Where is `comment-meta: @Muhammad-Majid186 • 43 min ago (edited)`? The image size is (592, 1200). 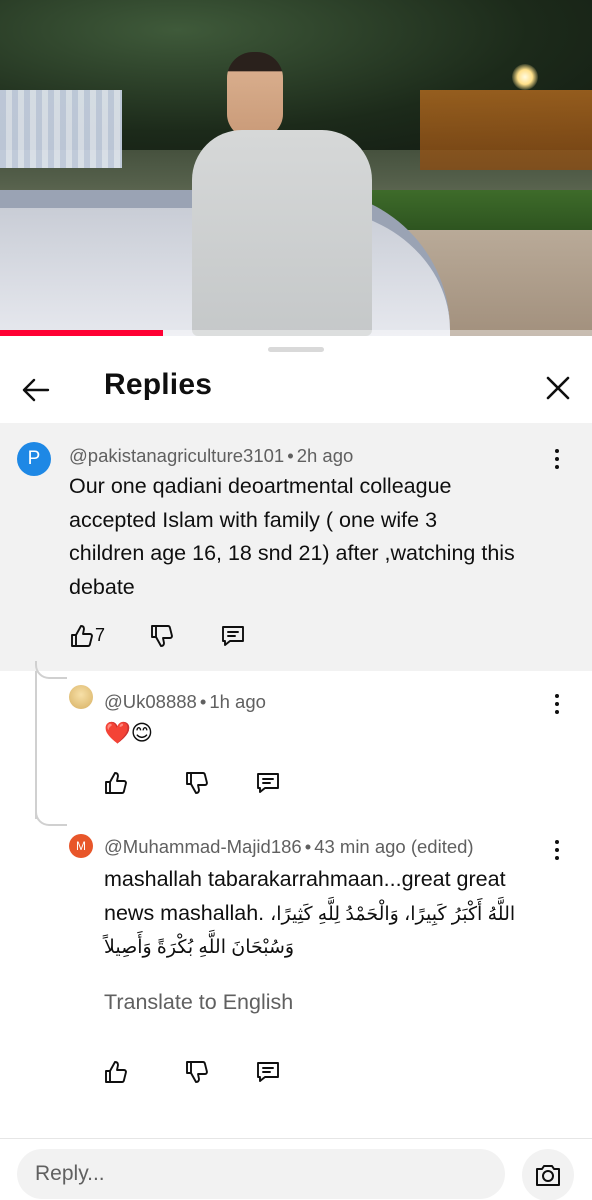
comment-meta: @Muhammad-Majid186 • 43 min ago (edited) is located at coordinates (289, 847).